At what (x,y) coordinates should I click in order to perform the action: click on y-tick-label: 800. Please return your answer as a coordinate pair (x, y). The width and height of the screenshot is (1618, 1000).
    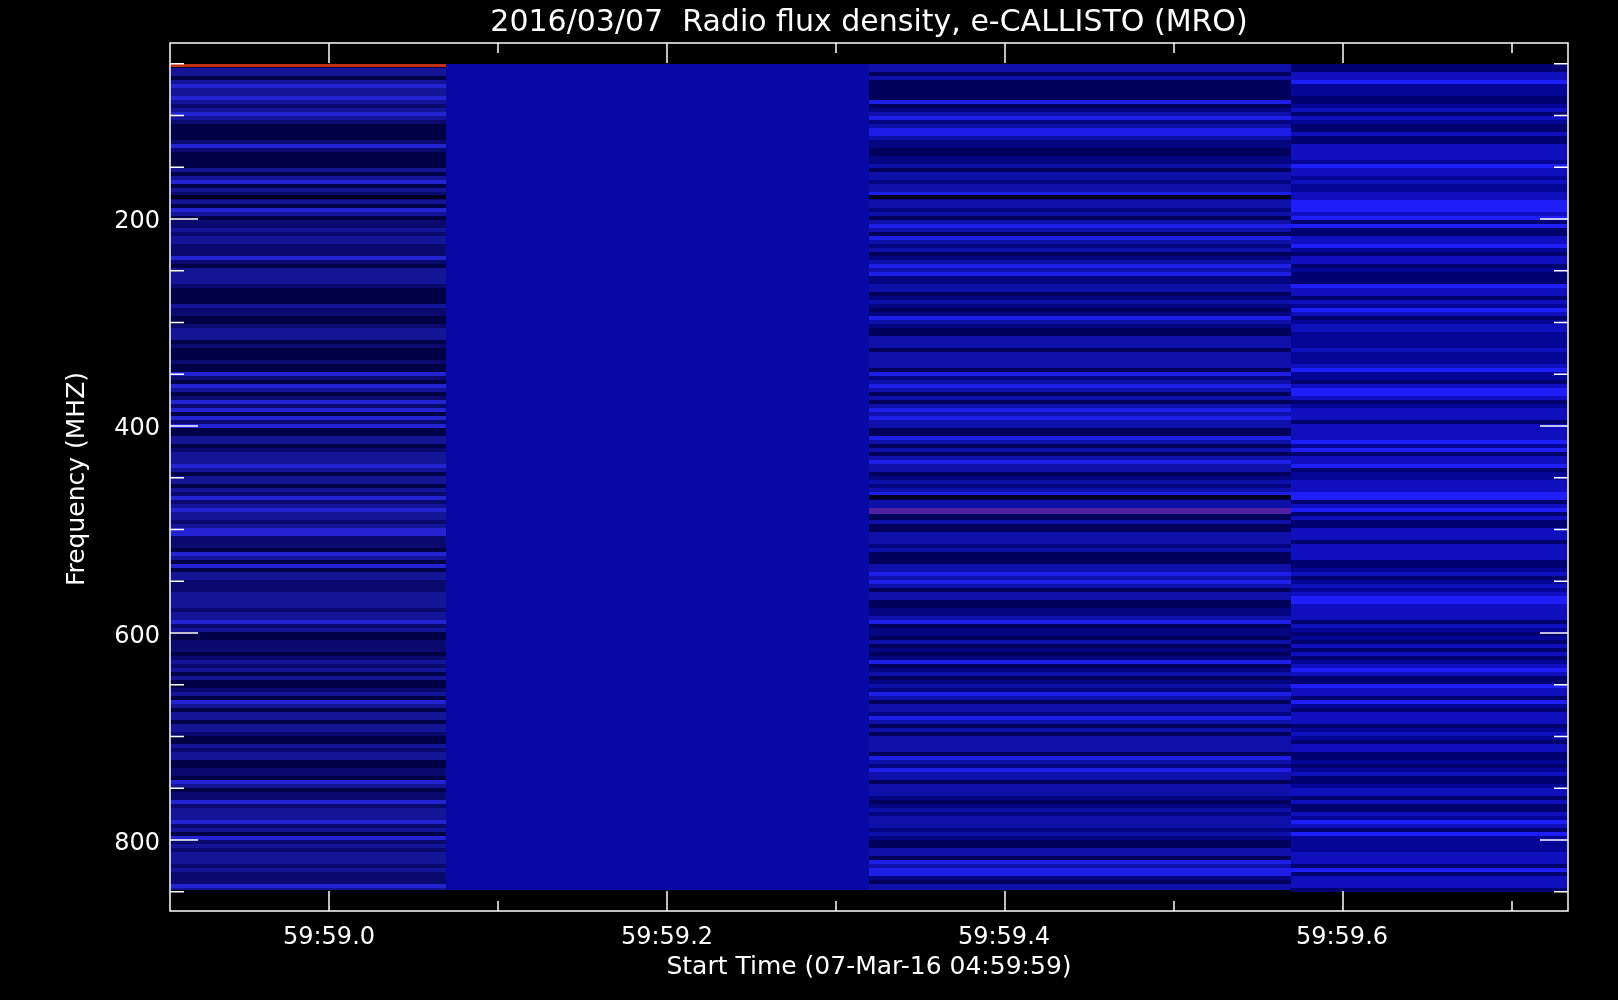
    Looking at the image, I should click on (137, 842).